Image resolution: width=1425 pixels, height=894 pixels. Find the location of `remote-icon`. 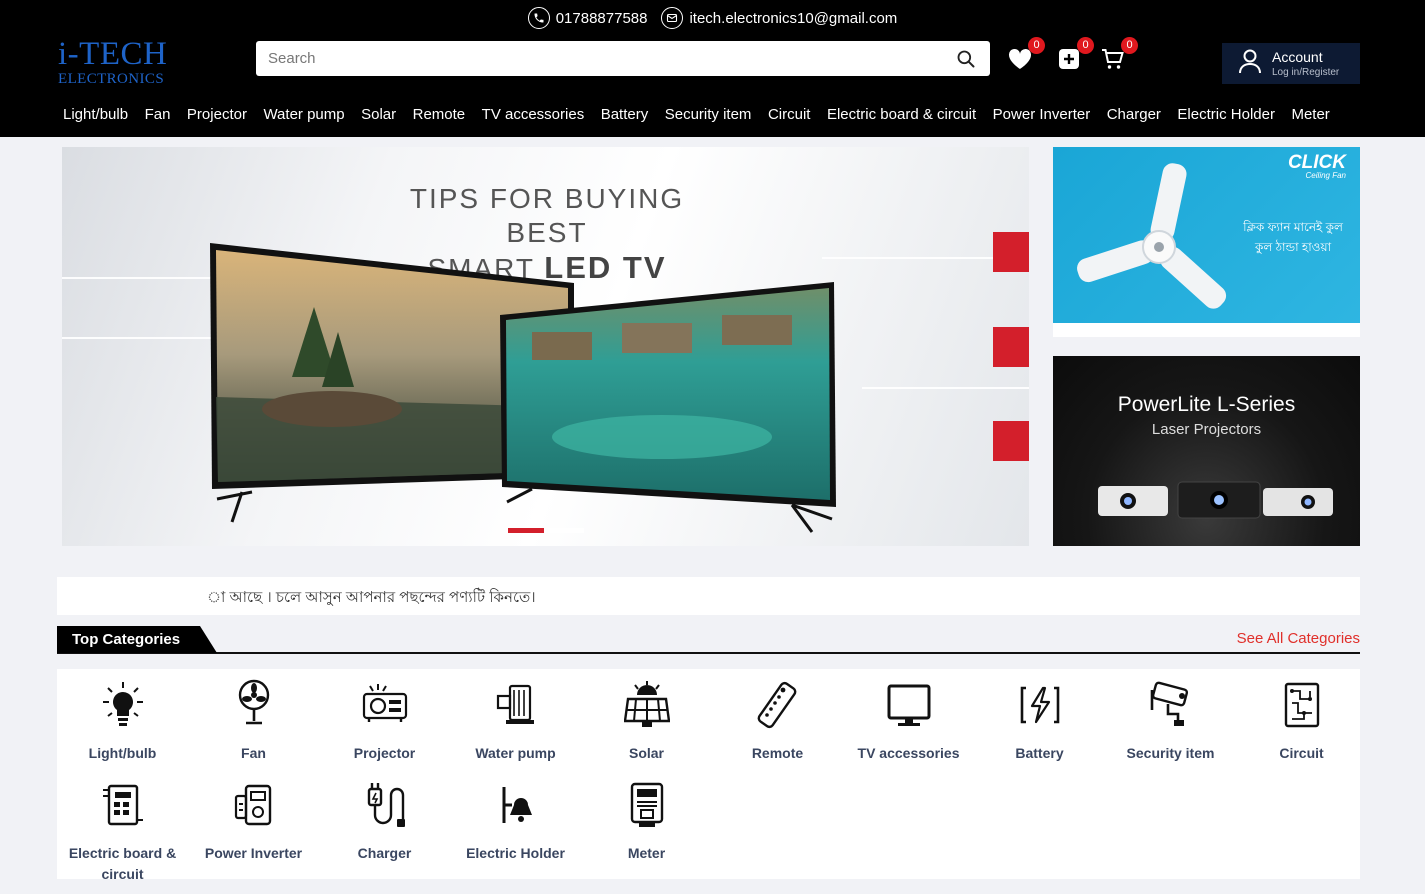

remote-icon is located at coordinates (778, 705).